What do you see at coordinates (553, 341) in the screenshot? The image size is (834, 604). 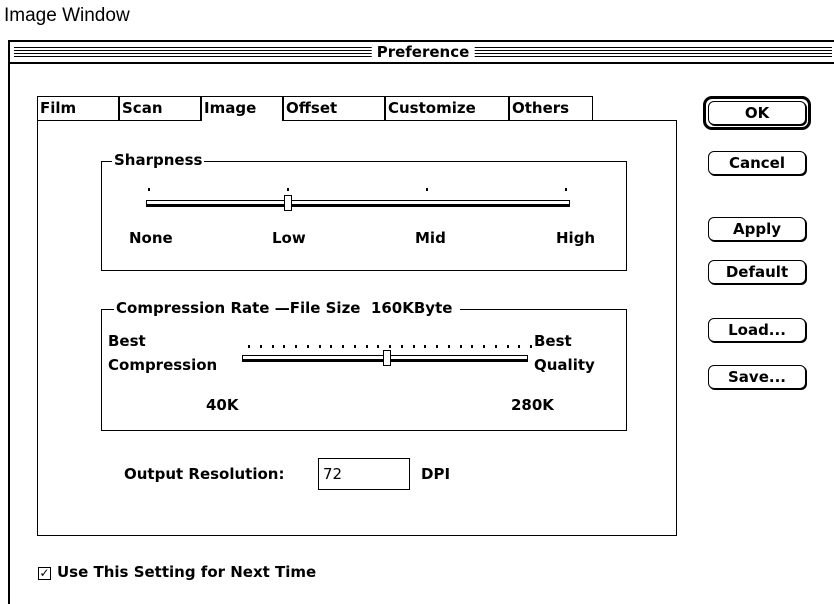 I see `compression-right-label-1: Best` at bounding box center [553, 341].